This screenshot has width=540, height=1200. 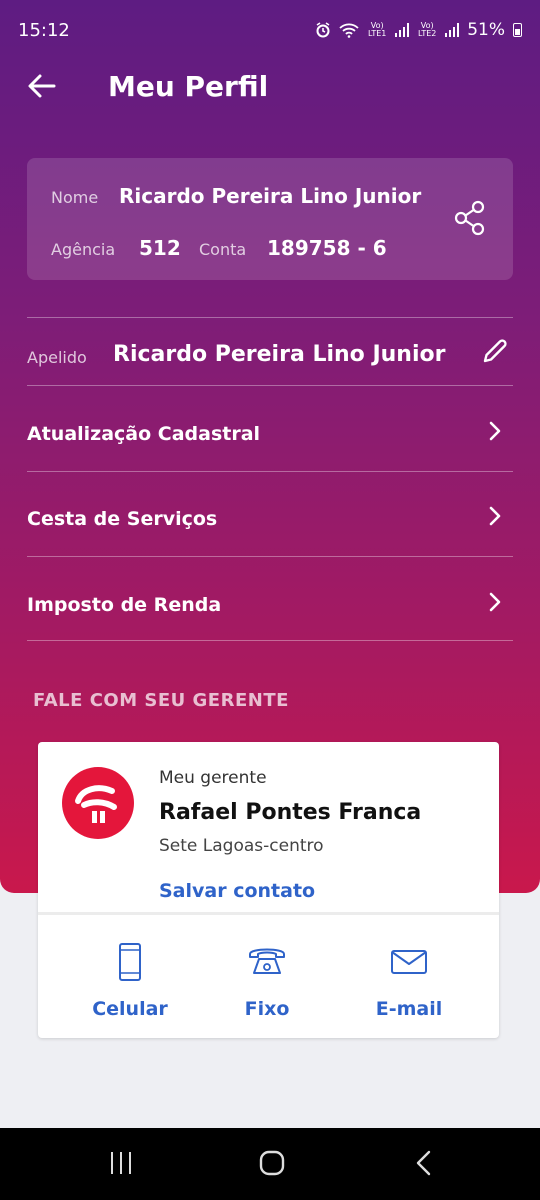 What do you see at coordinates (122, 519) in the screenshot?
I see `menu-item-label: Cesta de Serviços` at bounding box center [122, 519].